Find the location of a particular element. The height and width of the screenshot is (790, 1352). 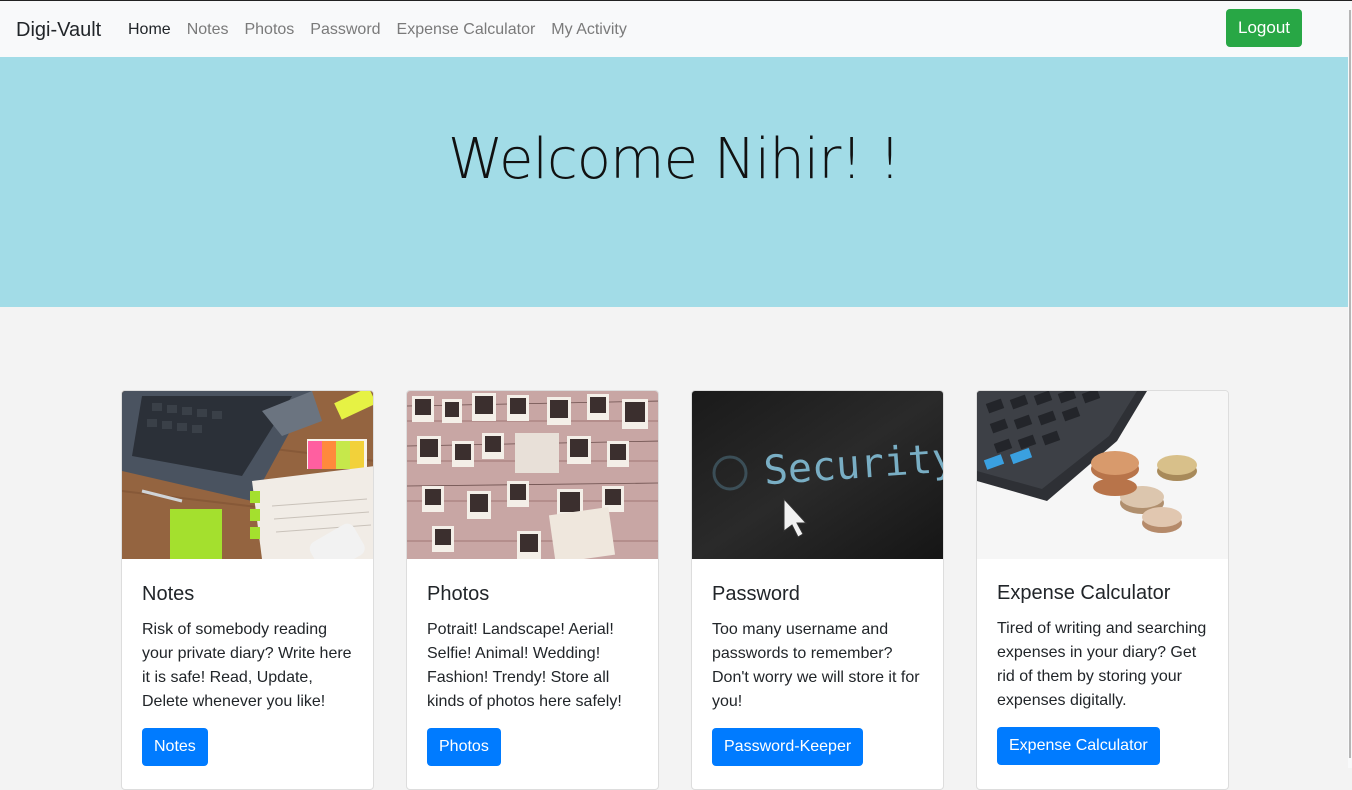

expense-calculator-button: Expense Calculator is located at coordinates (1078, 746).